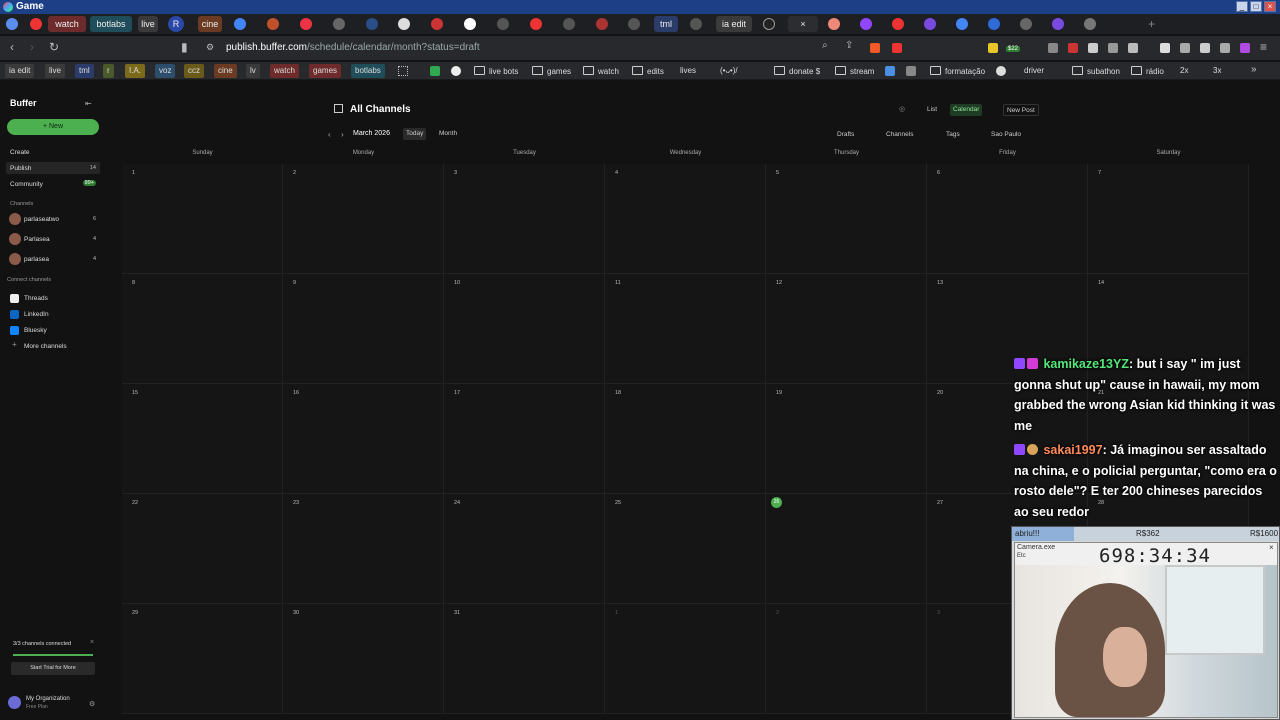 The height and width of the screenshot is (720, 1280). I want to click on back-icon: ‹, so click(12, 47).